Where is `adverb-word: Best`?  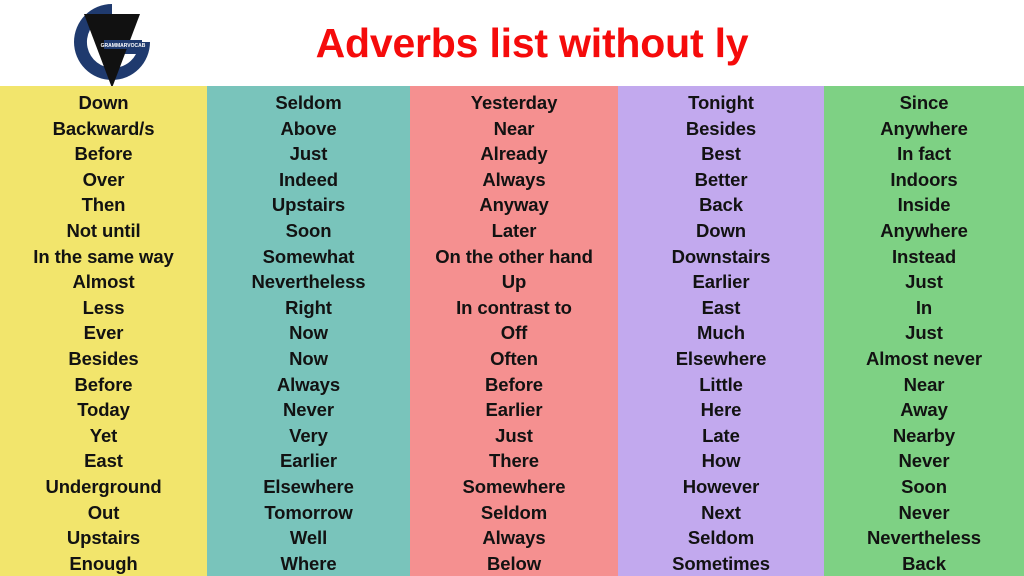
adverb-word: Best is located at coordinates (721, 154).